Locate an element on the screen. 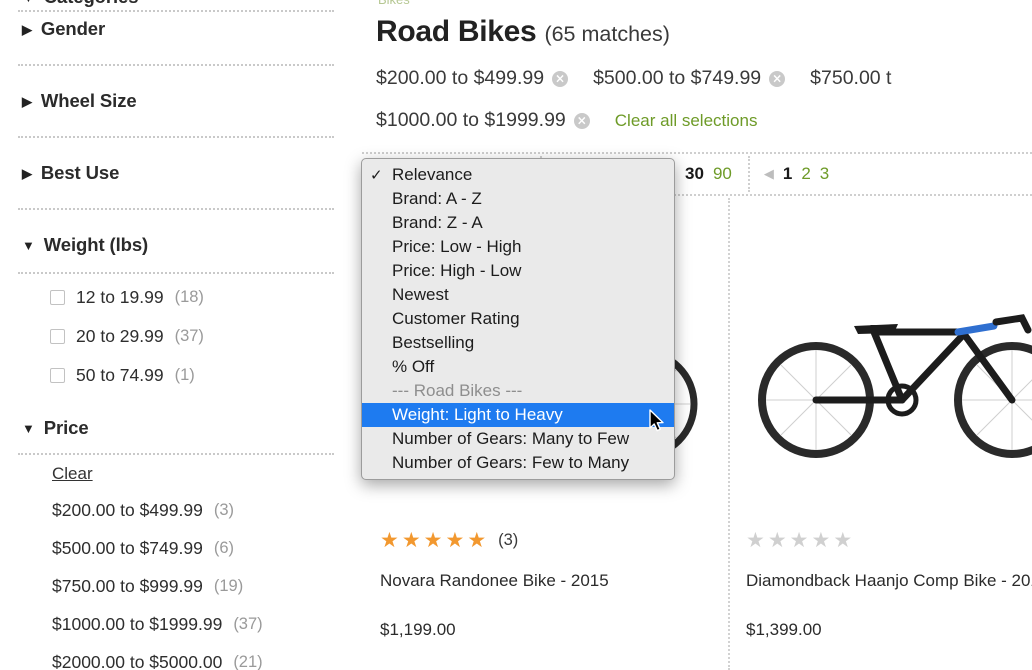 The image size is (1032, 670). filter-chip: $1000.00 to $1999.99 is located at coordinates (483, 120).